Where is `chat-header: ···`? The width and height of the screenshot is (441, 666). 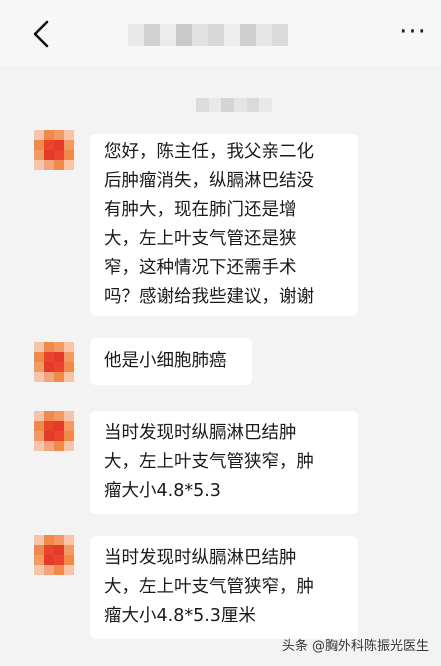
chat-header: ··· is located at coordinates (220, 33).